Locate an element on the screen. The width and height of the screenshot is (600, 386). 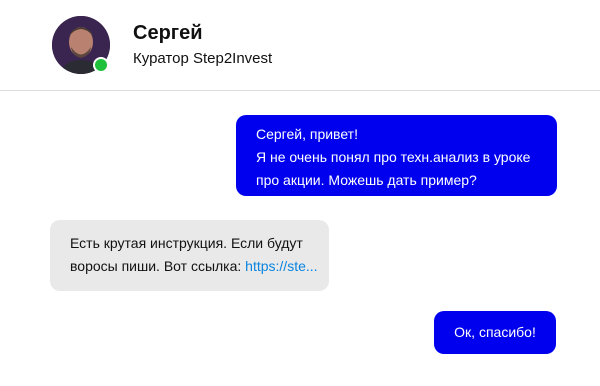
contact-role: Куратор Step2Invest is located at coordinates (203, 58).